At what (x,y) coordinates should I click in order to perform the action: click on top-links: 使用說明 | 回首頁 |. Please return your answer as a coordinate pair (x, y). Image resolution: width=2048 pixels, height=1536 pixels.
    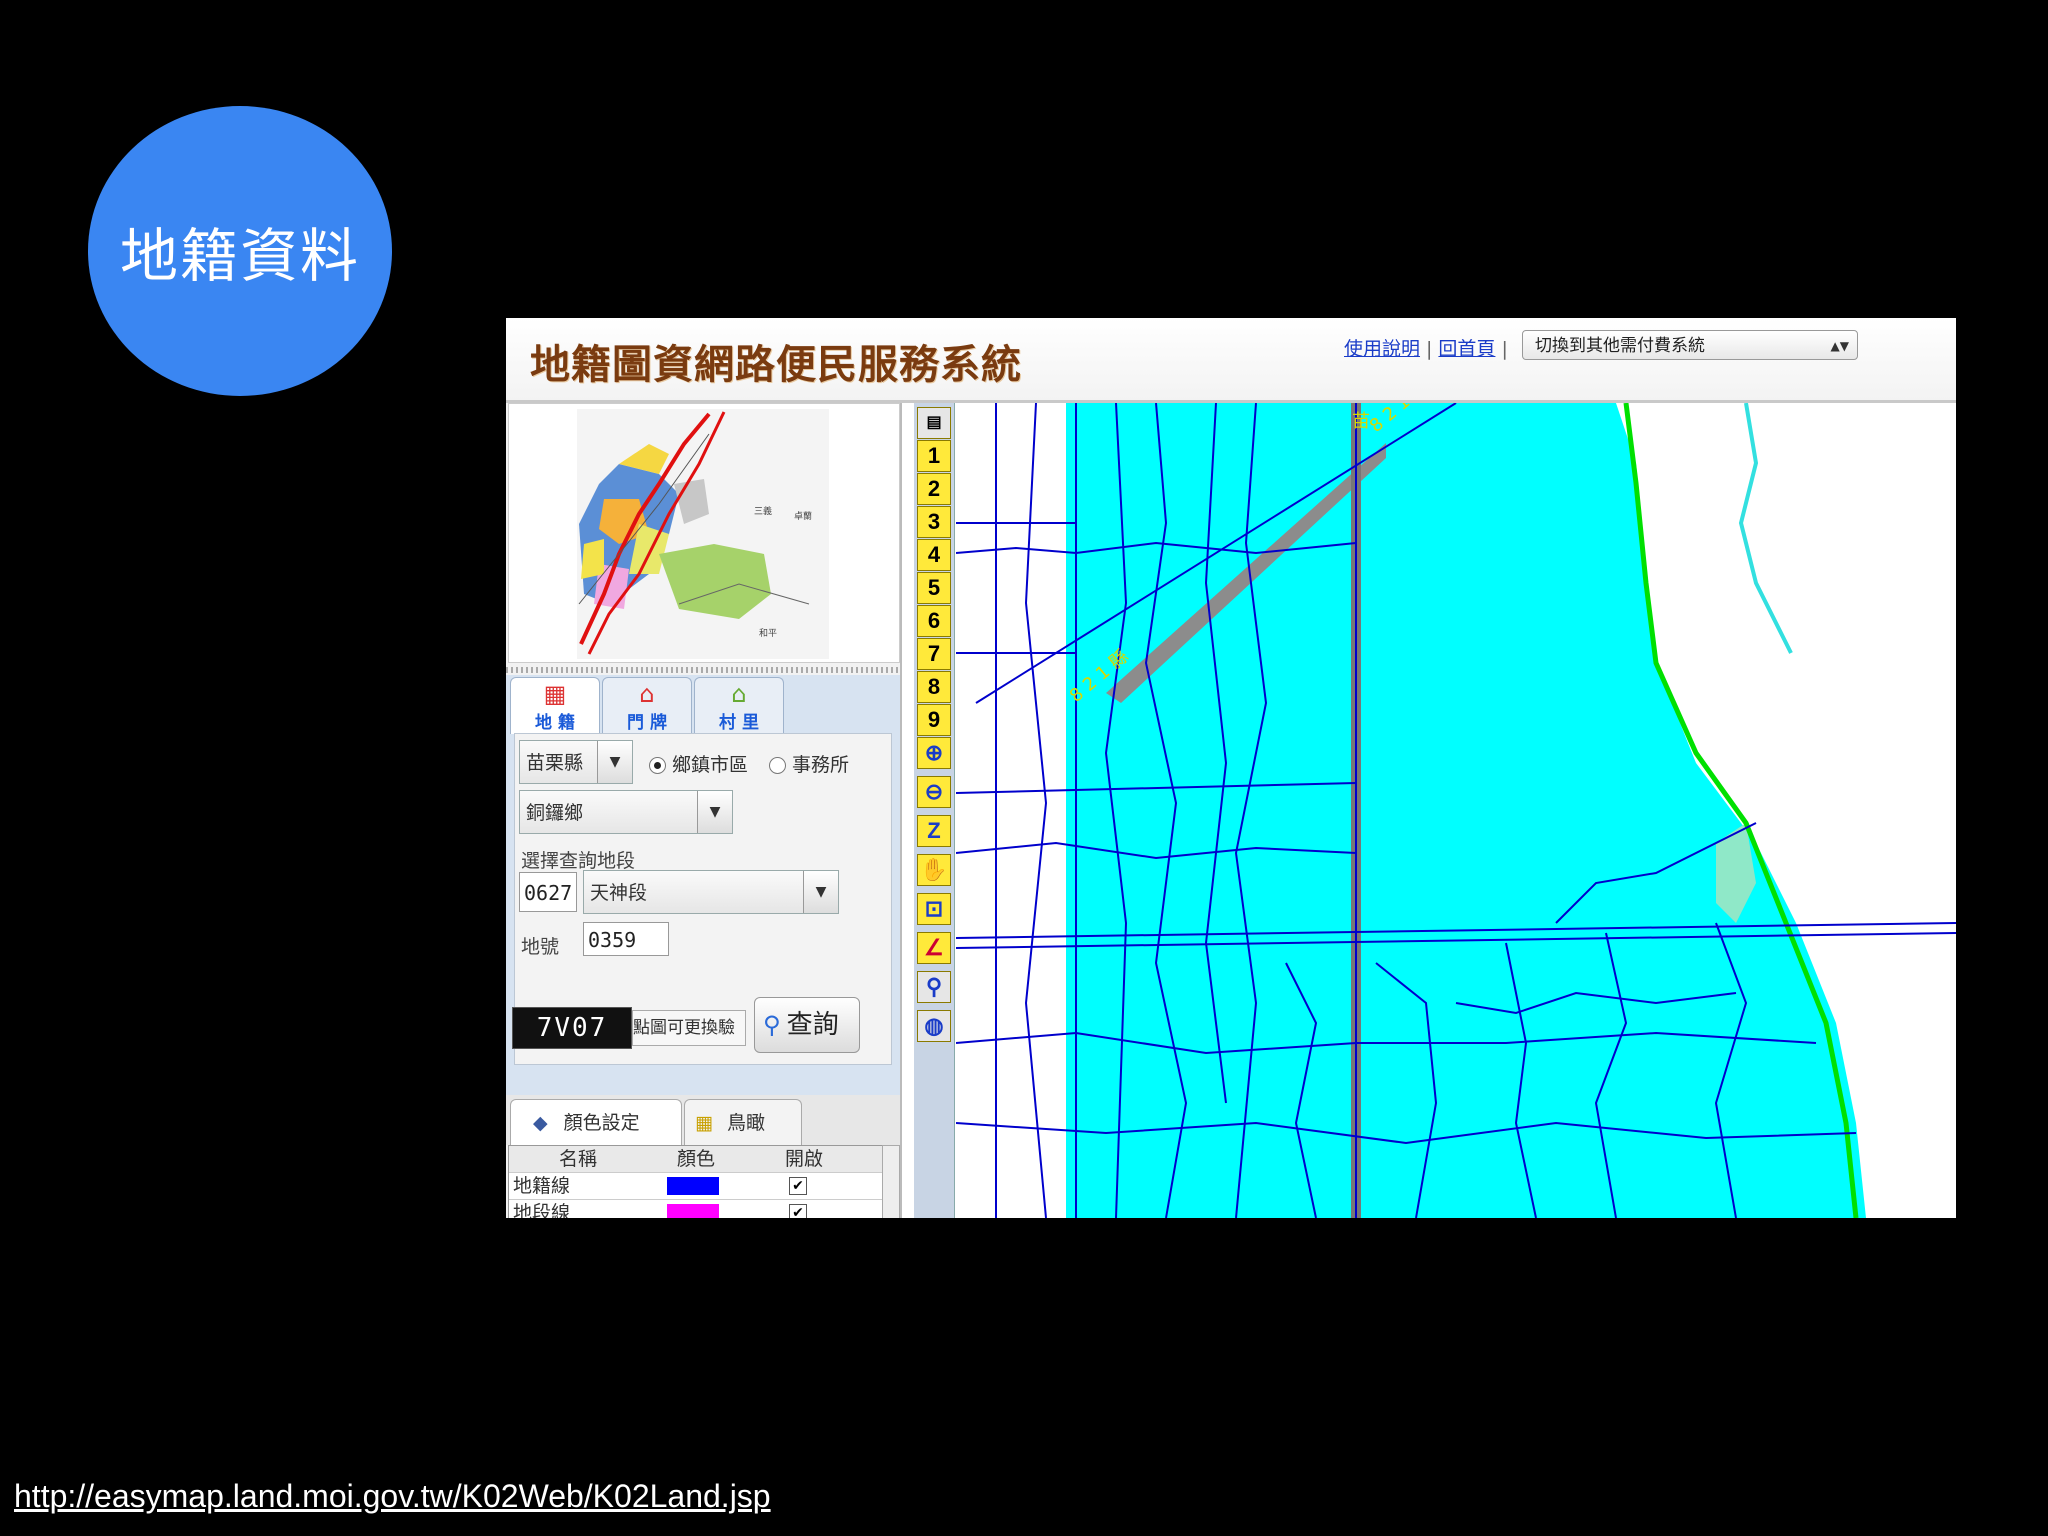
    Looking at the image, I should click on (1429, 347).